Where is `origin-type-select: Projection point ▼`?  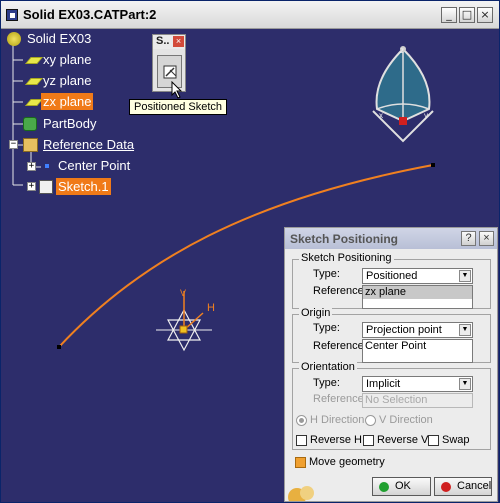 origin-type-select: Projection point ▼ is located at coordinates (417, 330).